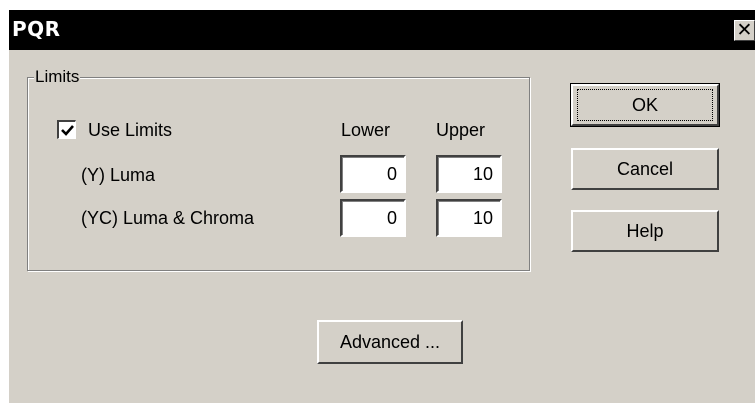  I want to click on checkmark-icon, so click(67, 130).